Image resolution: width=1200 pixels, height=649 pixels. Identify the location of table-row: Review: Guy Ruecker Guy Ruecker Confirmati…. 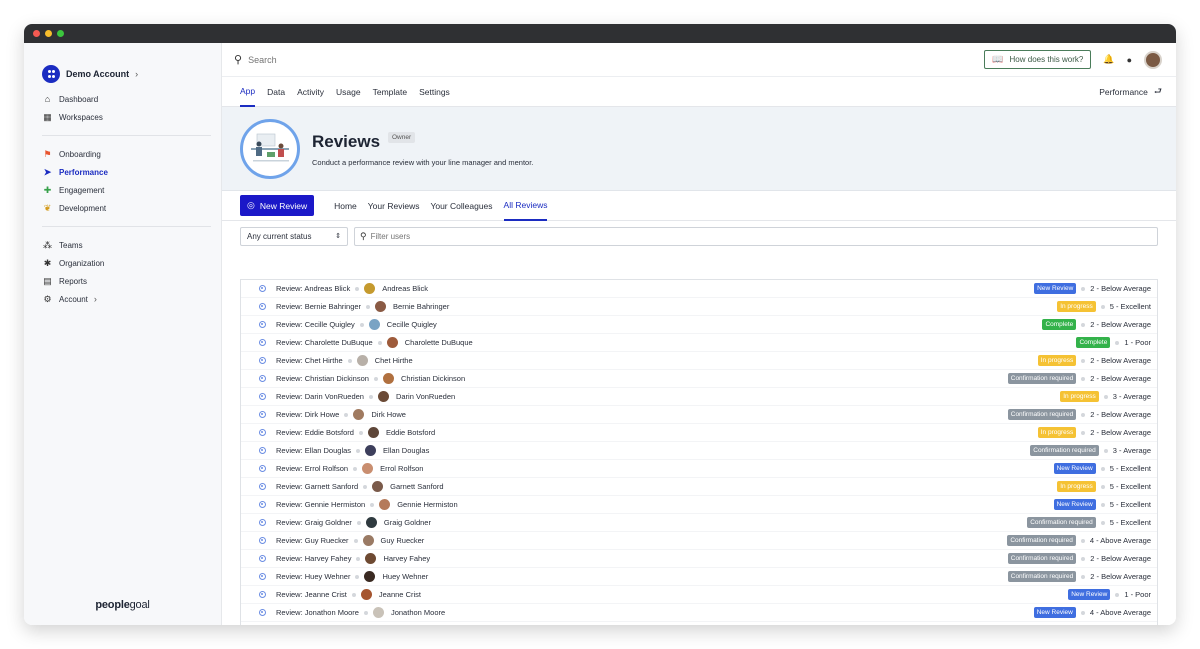
(699, 541).